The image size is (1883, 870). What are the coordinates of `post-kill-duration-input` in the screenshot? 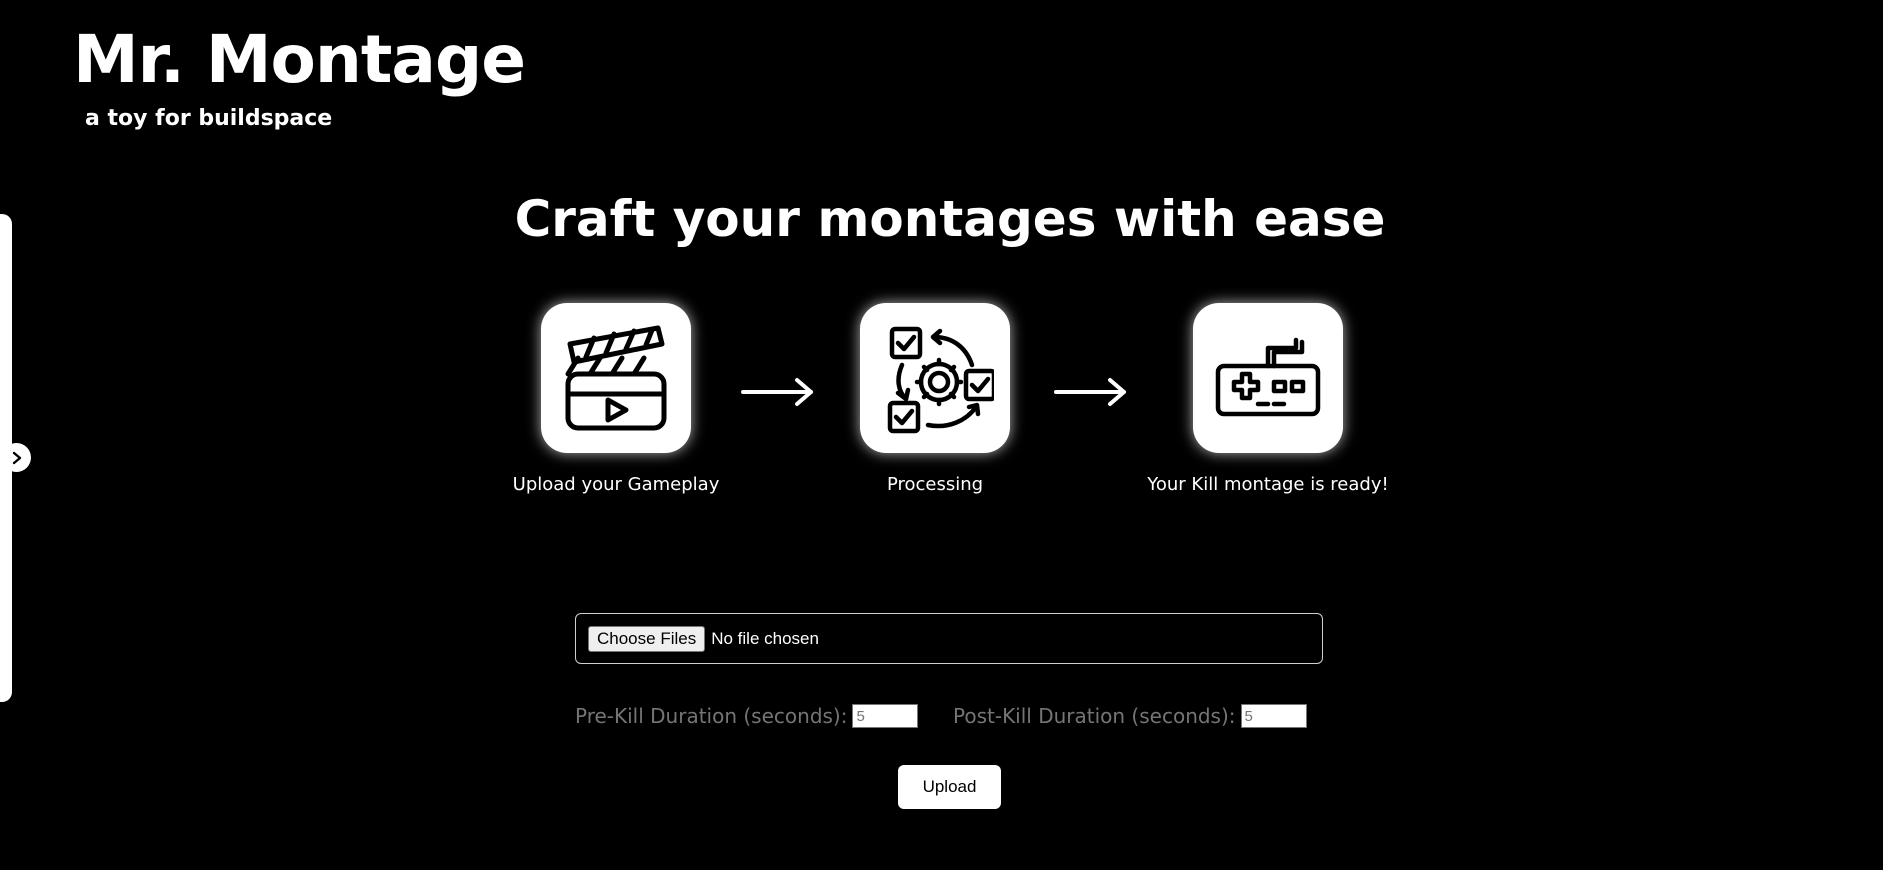 It's located at (1273, 716).